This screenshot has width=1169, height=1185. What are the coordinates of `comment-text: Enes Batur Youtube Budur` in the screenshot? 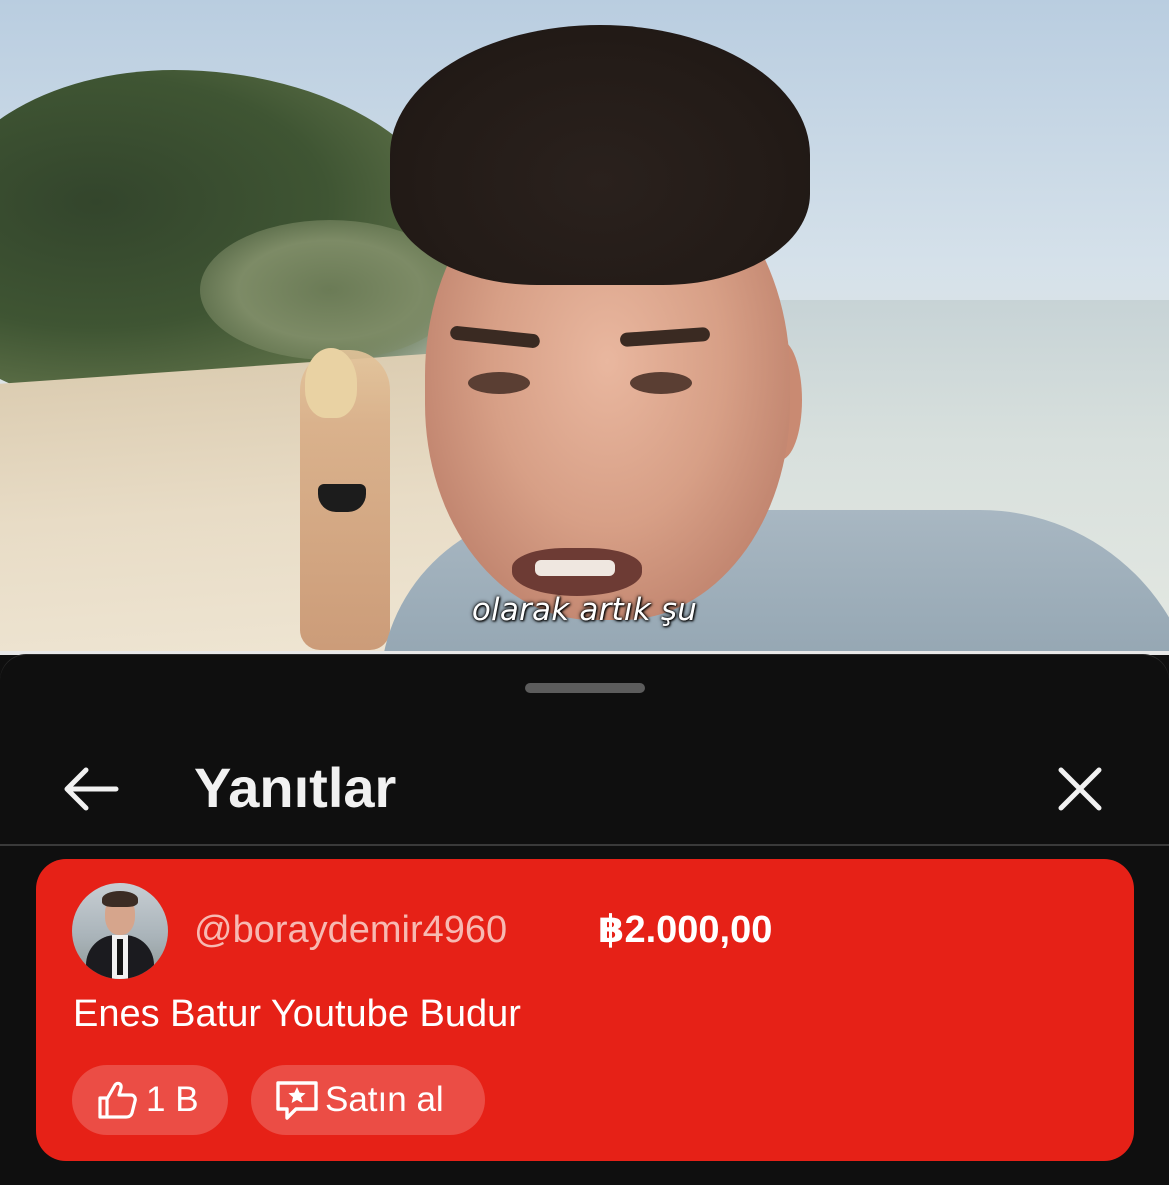 It's located at (297, 1014).